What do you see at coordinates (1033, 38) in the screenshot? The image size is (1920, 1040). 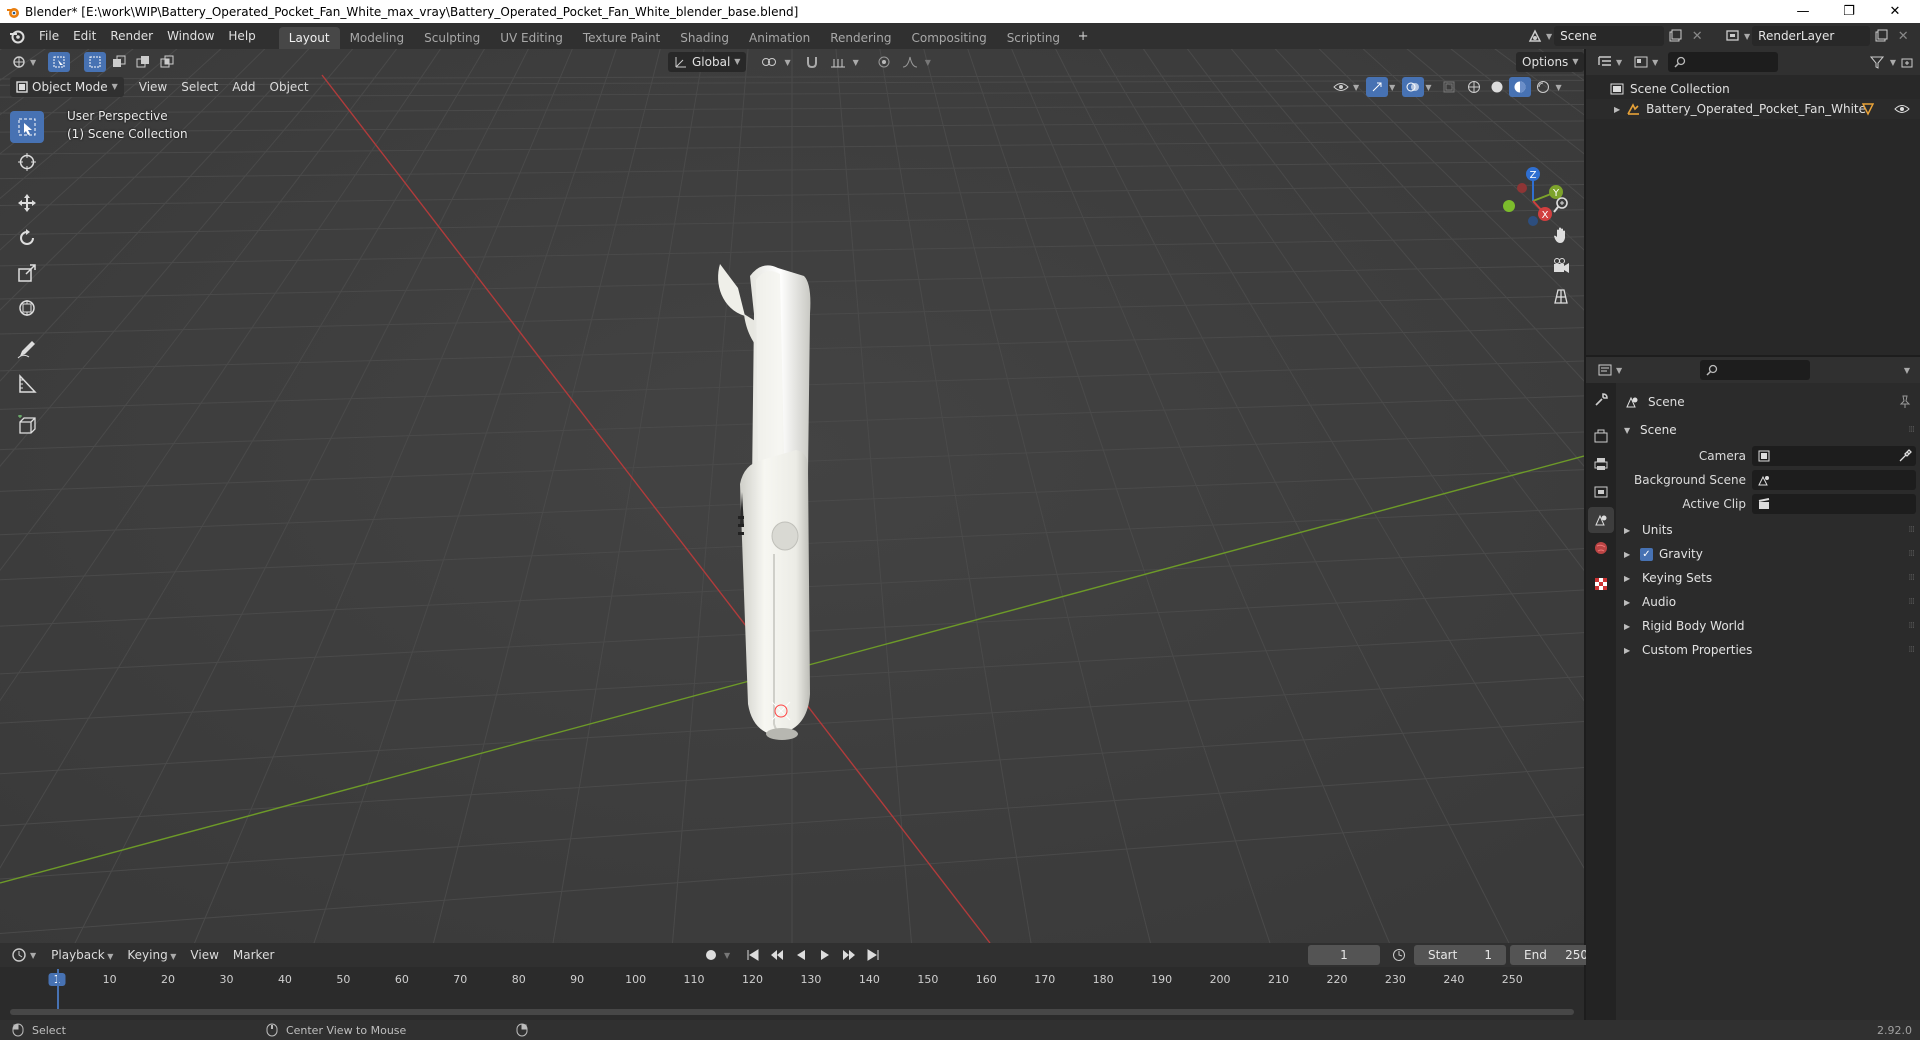 I see `tab-scripting: Scripting` at bounding box center [1033, 38].